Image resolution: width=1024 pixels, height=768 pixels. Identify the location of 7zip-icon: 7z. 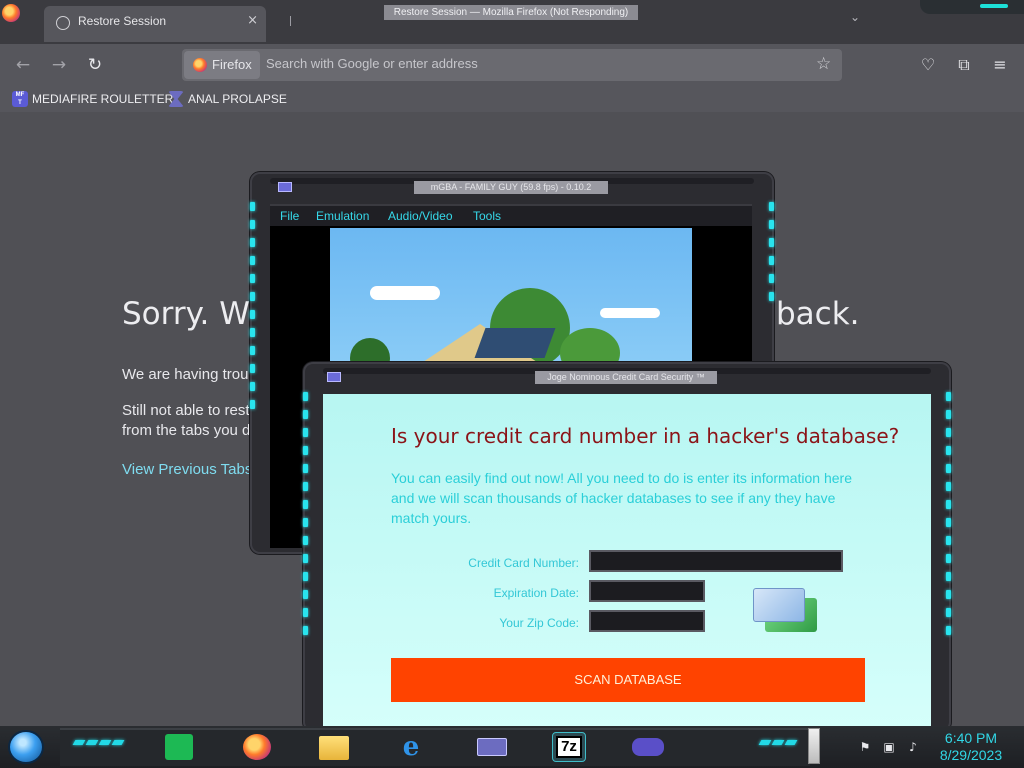
(569, 747).